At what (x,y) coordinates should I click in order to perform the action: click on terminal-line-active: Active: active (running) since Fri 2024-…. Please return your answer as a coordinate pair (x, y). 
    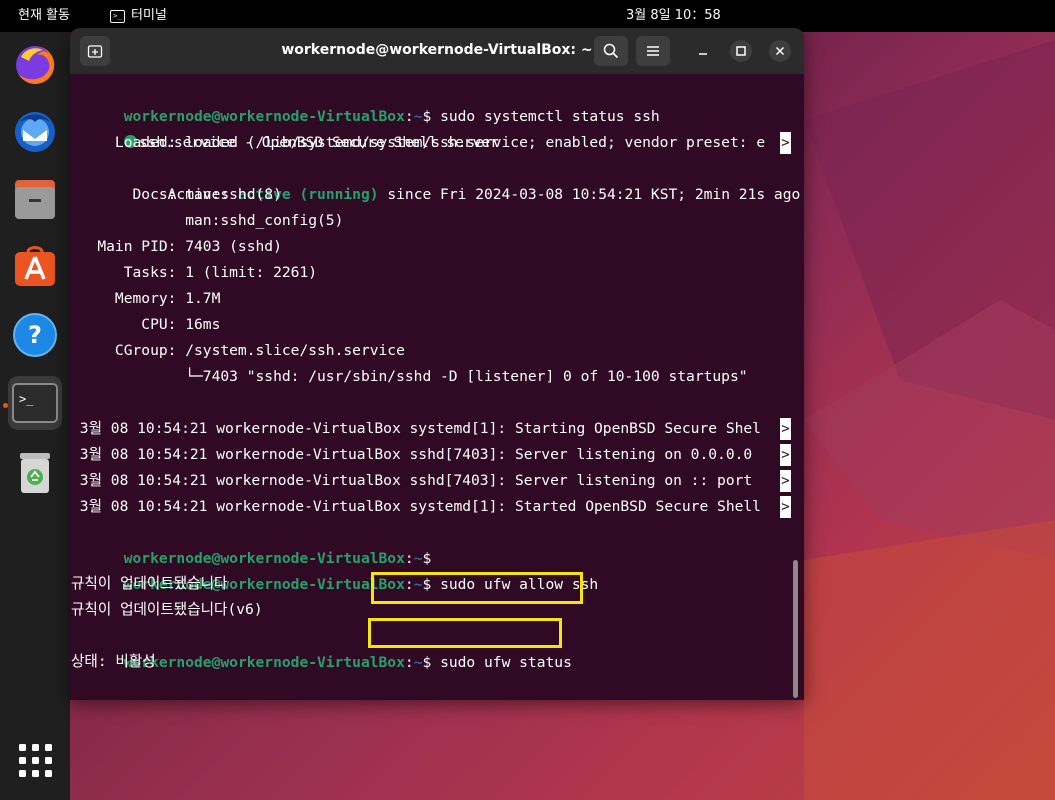
    Looking at the image, I should click on (462, 194).